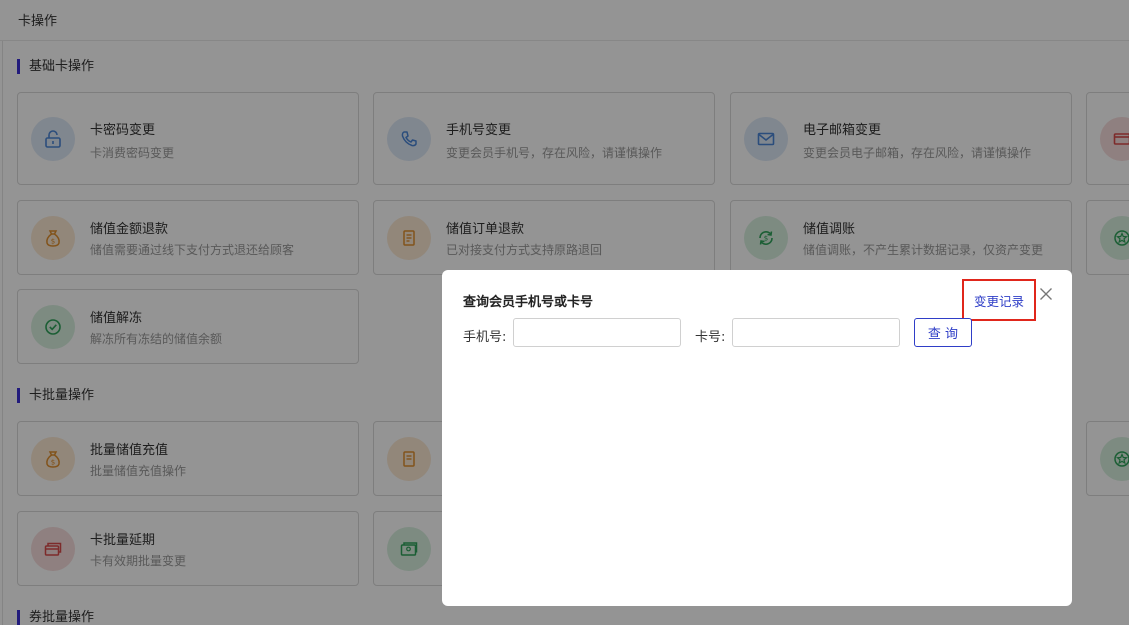  I want to click on query-button: 查 询, so click(943, 332).